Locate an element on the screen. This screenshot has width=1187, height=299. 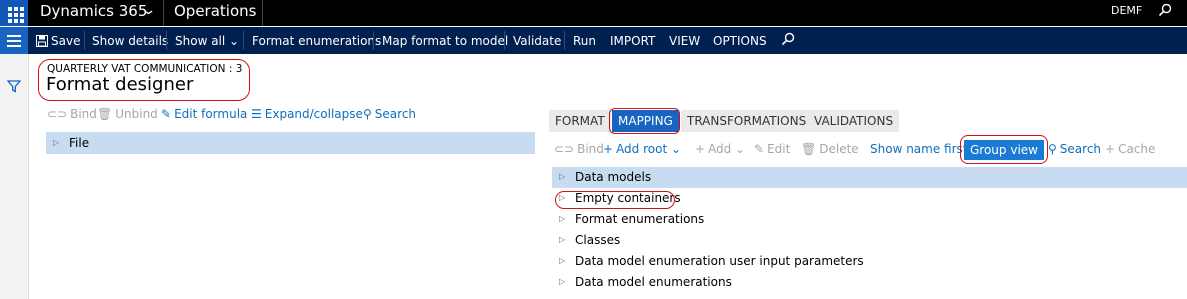
add-root-label: Add root is located at coordinates (642, 149).